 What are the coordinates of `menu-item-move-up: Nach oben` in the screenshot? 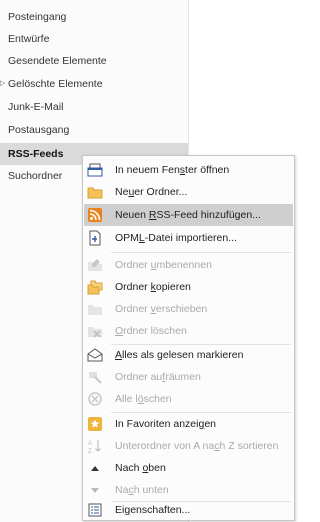 It's located at (188, 468).